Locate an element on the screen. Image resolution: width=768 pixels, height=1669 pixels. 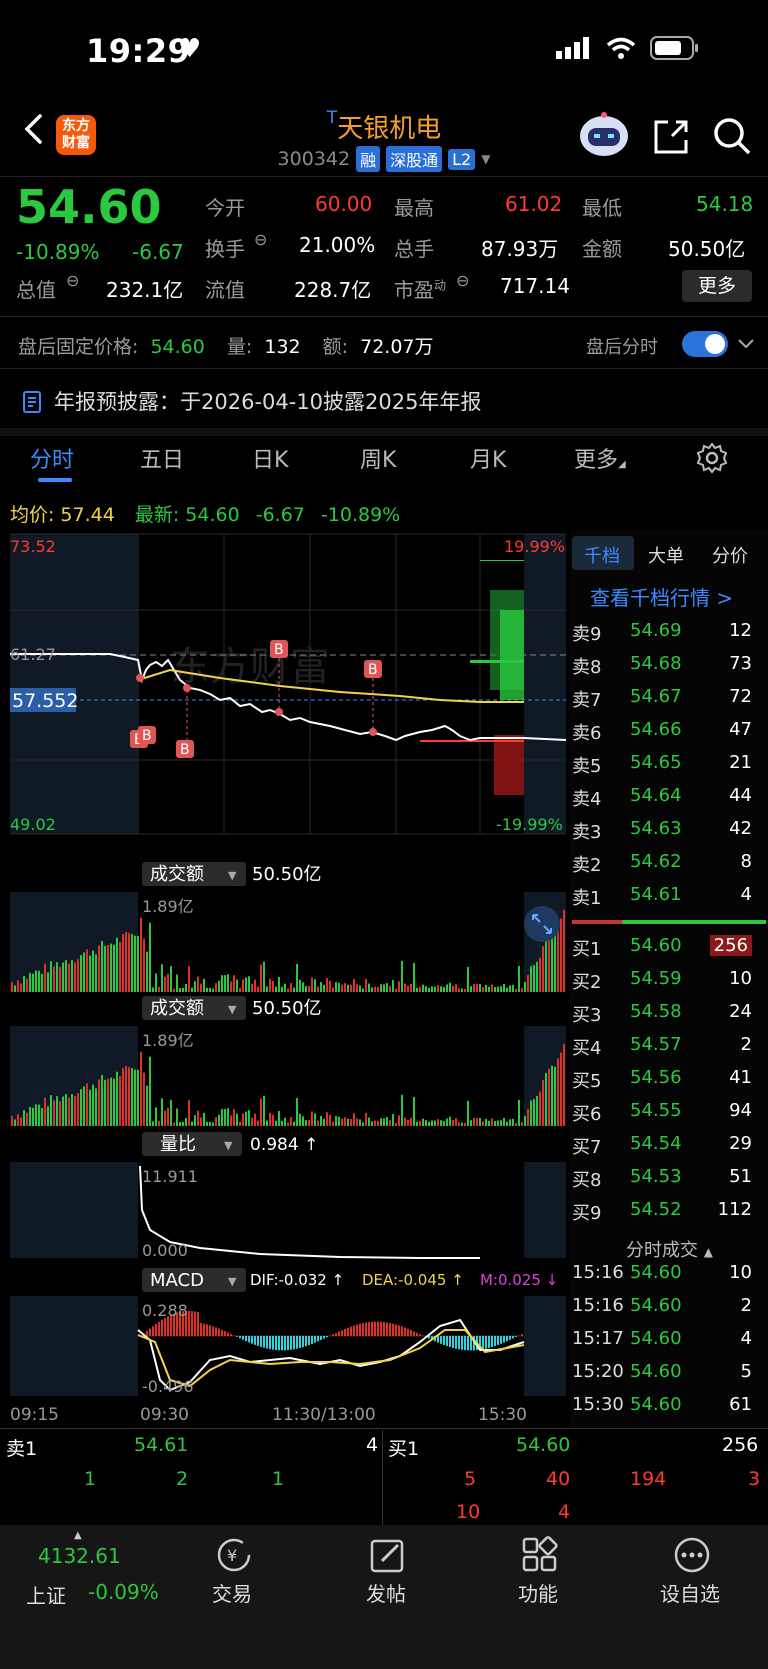
index-value: 4132.61 is located at coordinates (79, 1556).